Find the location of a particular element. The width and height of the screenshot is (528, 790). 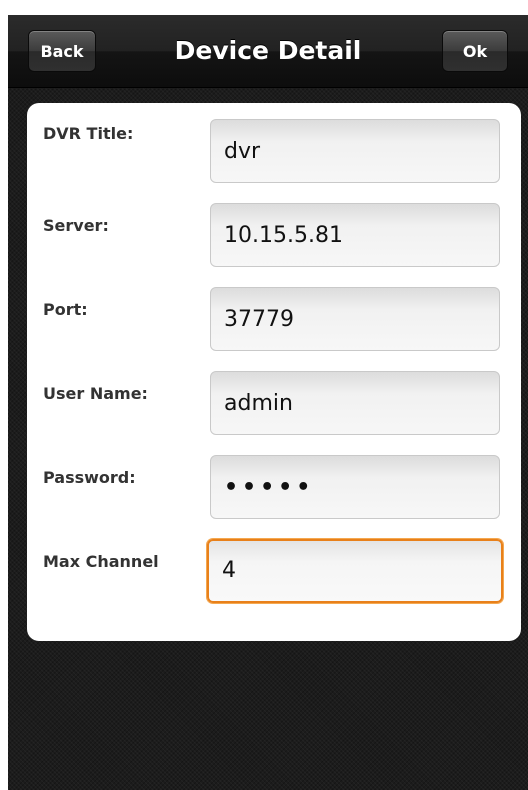

max-channel-label: Max Channel is located at coordinates (101, 561).